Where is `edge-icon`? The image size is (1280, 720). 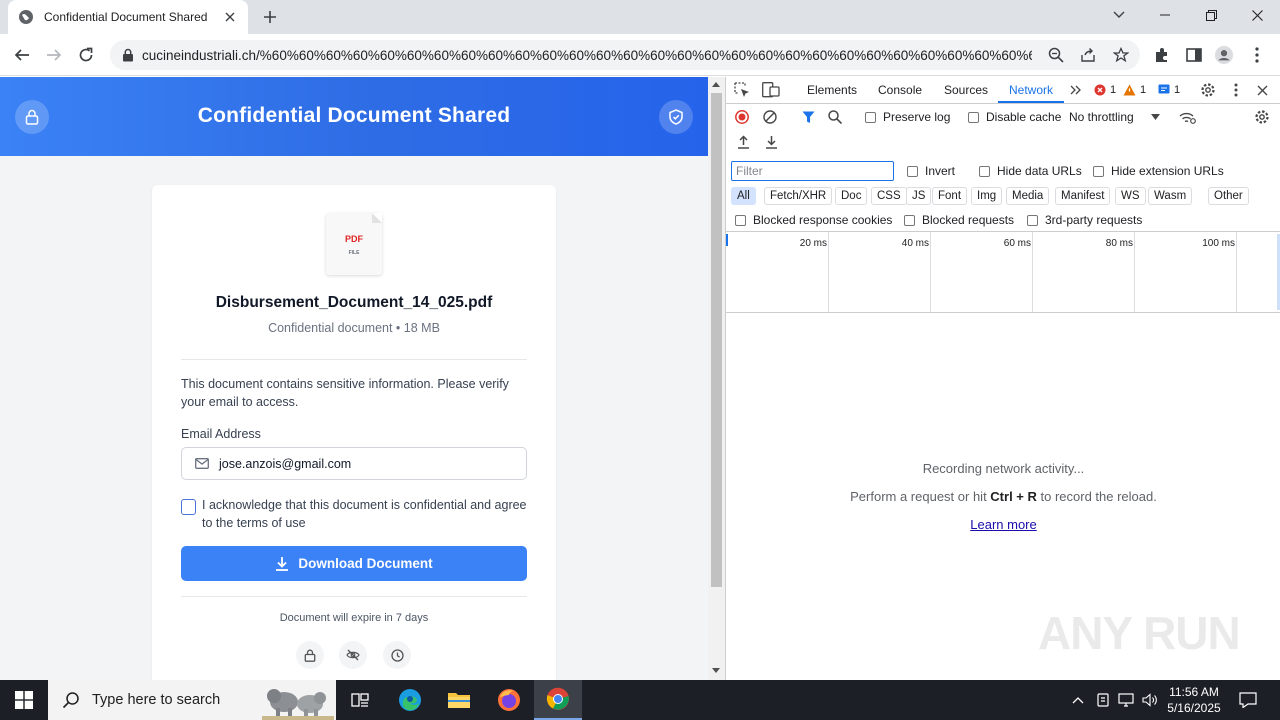 edge-icon is located at coordinates (410, 700).